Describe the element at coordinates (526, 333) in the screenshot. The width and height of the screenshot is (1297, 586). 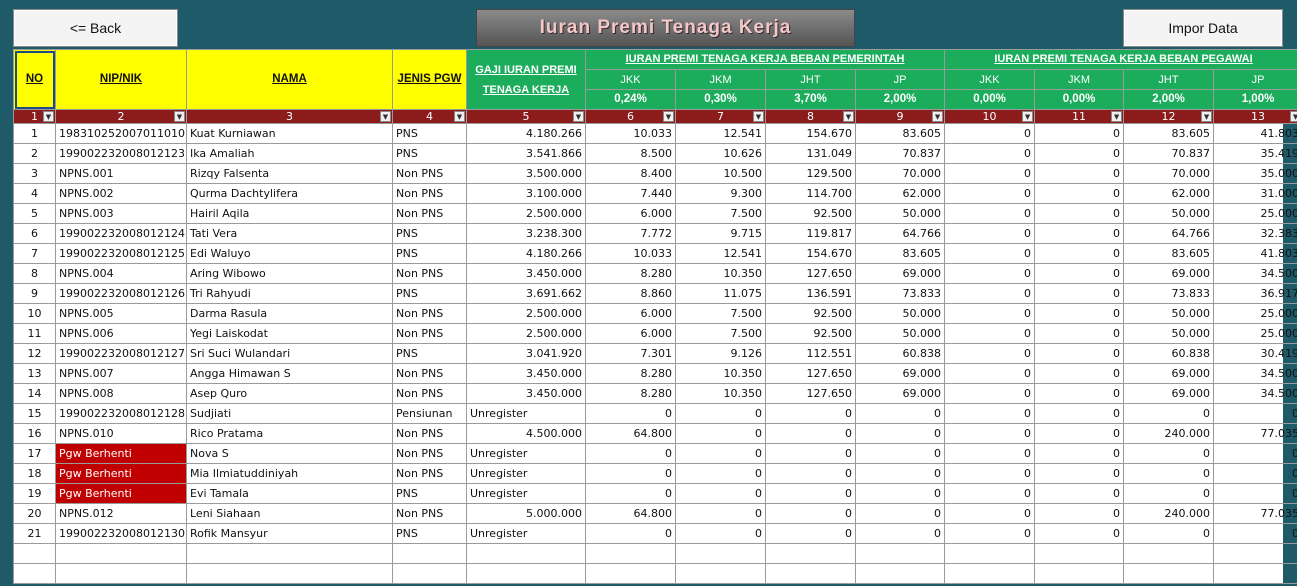
I see `cell: 2.500.000` at that location.